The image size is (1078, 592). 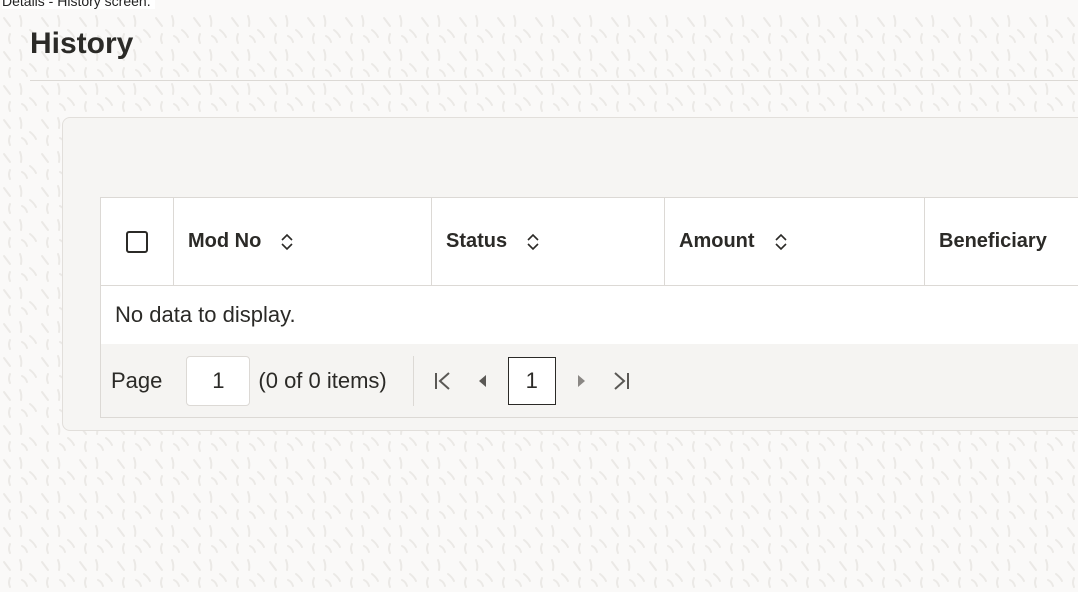 I want to click on column-header-amount: Amount, so click(x=795, y=241).